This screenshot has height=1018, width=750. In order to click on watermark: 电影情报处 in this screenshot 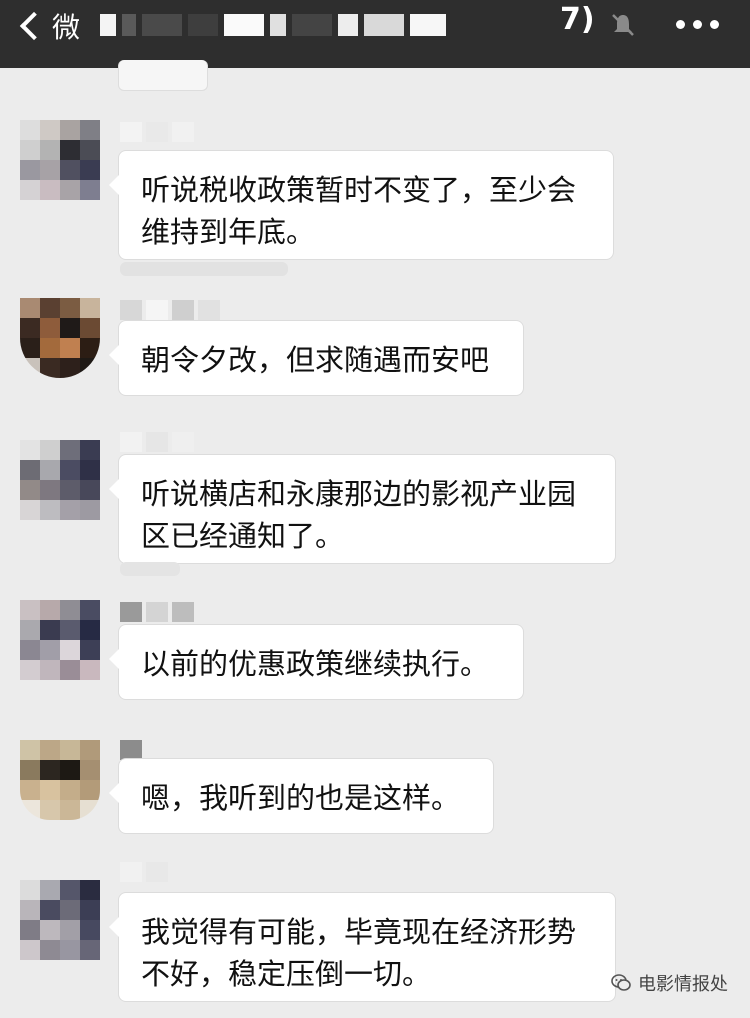, I will do `click(669, 983)`.